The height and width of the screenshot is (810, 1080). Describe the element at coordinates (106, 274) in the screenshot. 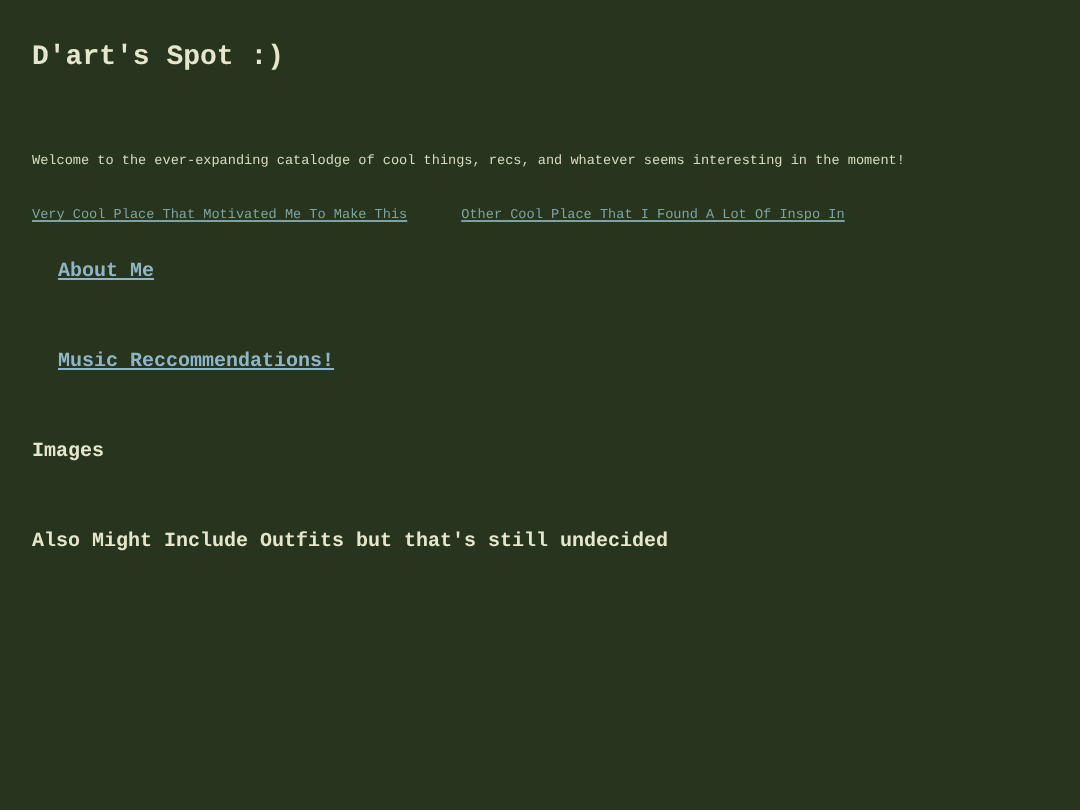

I see `section-link: About Me` at that location.